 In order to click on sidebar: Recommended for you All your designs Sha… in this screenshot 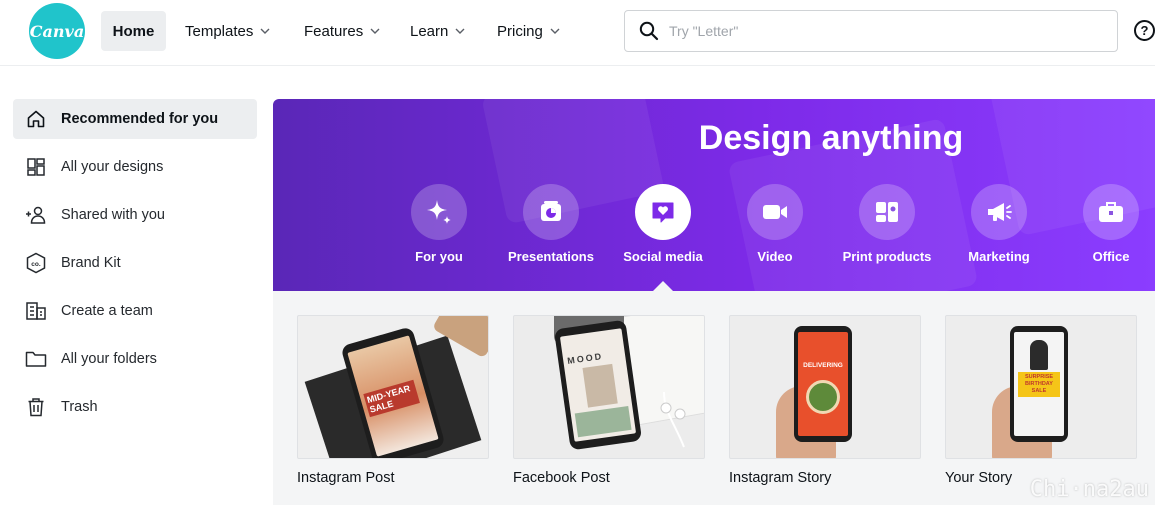, I will do `click(135, 267)`.